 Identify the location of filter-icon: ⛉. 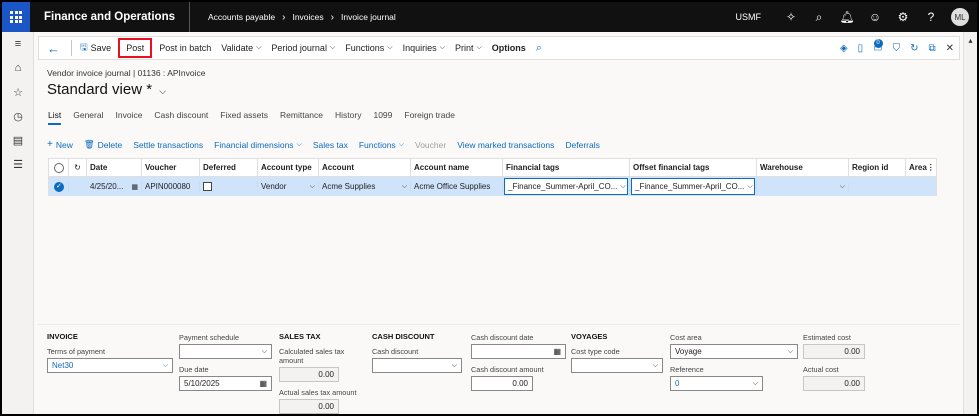
(897, 48).